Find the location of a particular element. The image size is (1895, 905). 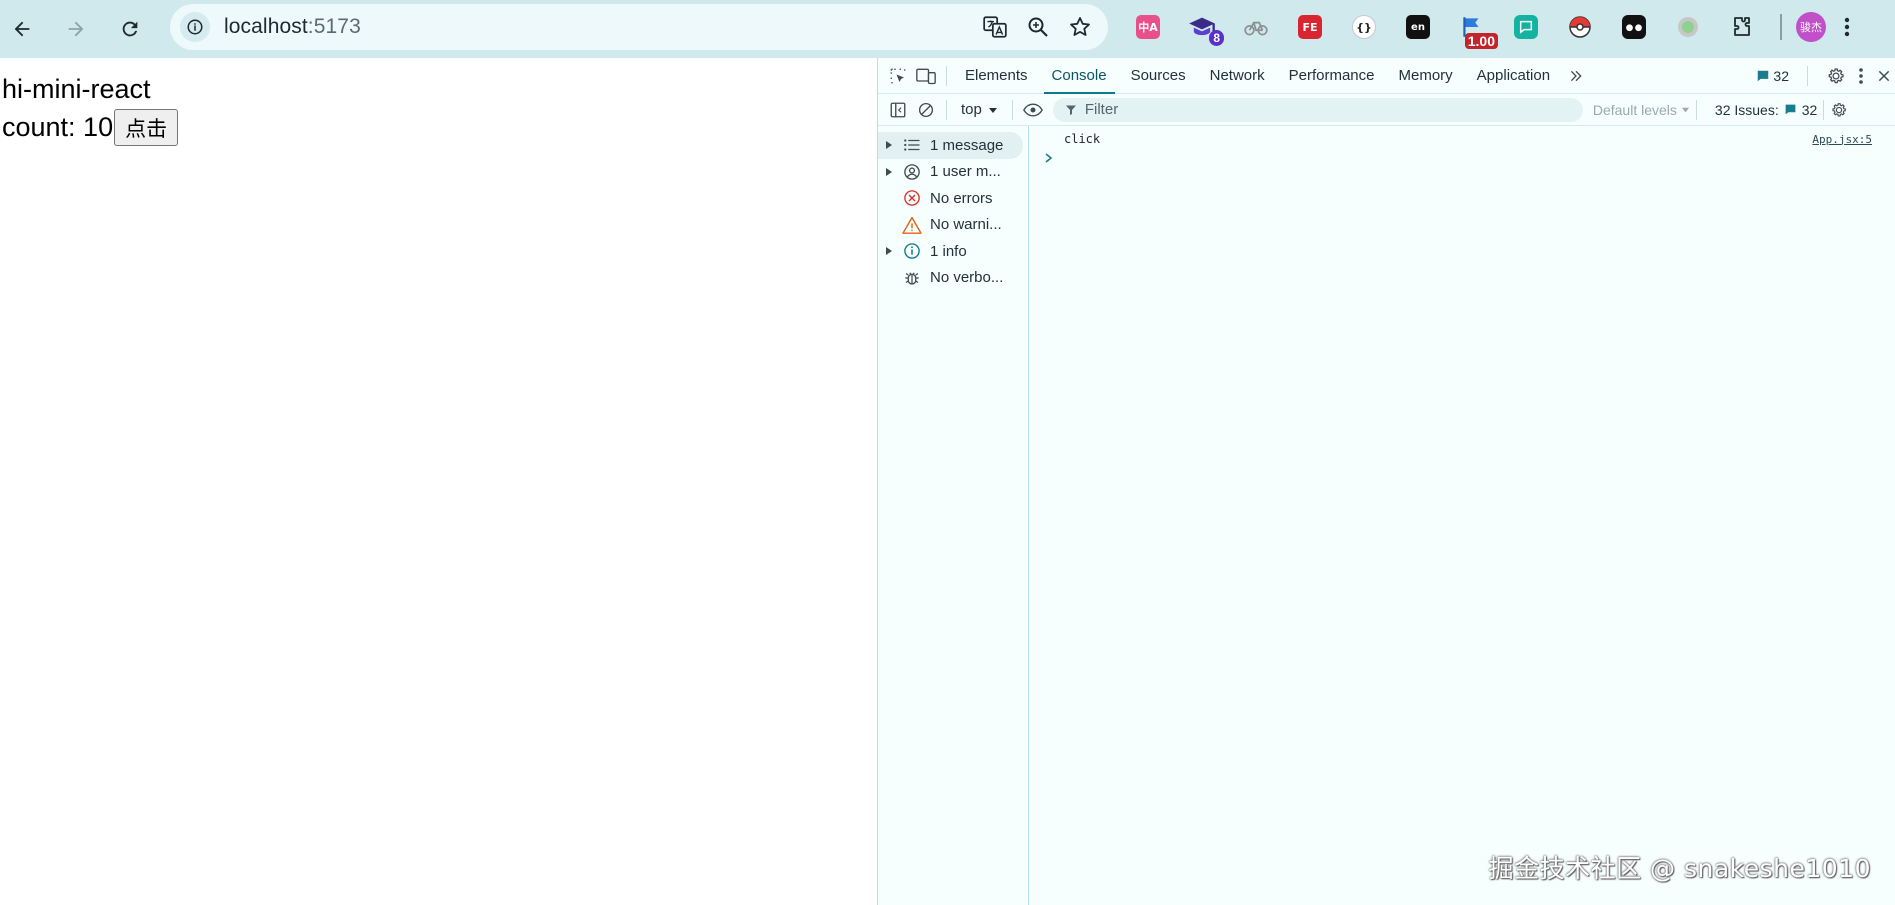

star-icon is located at coordinates (1080, 26).